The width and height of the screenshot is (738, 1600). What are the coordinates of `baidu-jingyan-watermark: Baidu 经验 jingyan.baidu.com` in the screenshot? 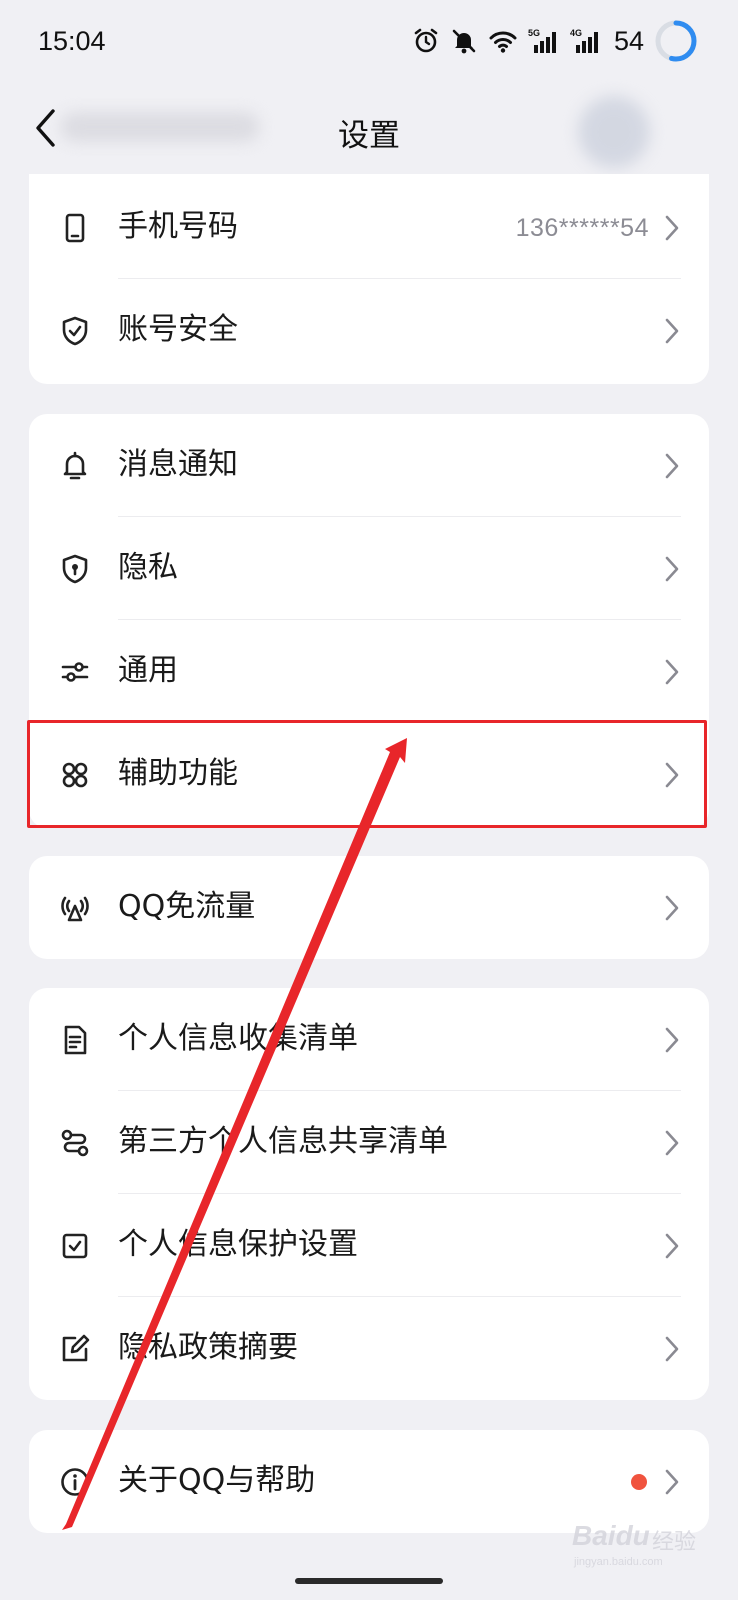 It's located at (637, 1542).